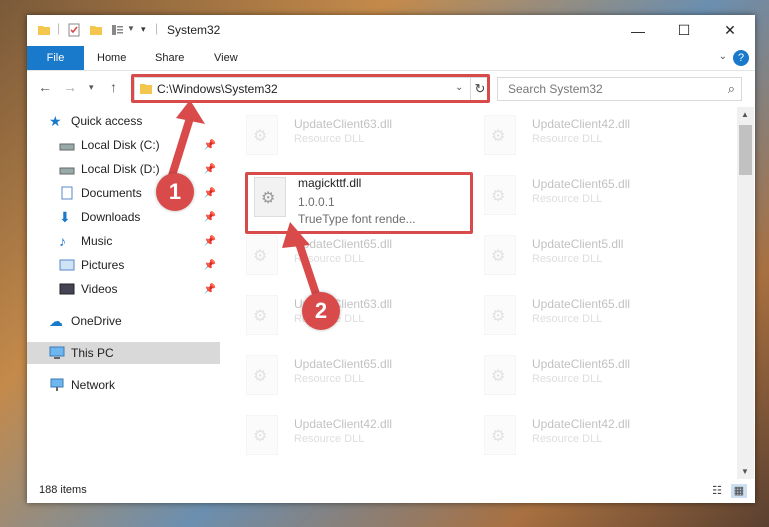  Describe the element at coordinates (175, 192) in the screenshot. I see `callout-badge-one: 1` at that location.